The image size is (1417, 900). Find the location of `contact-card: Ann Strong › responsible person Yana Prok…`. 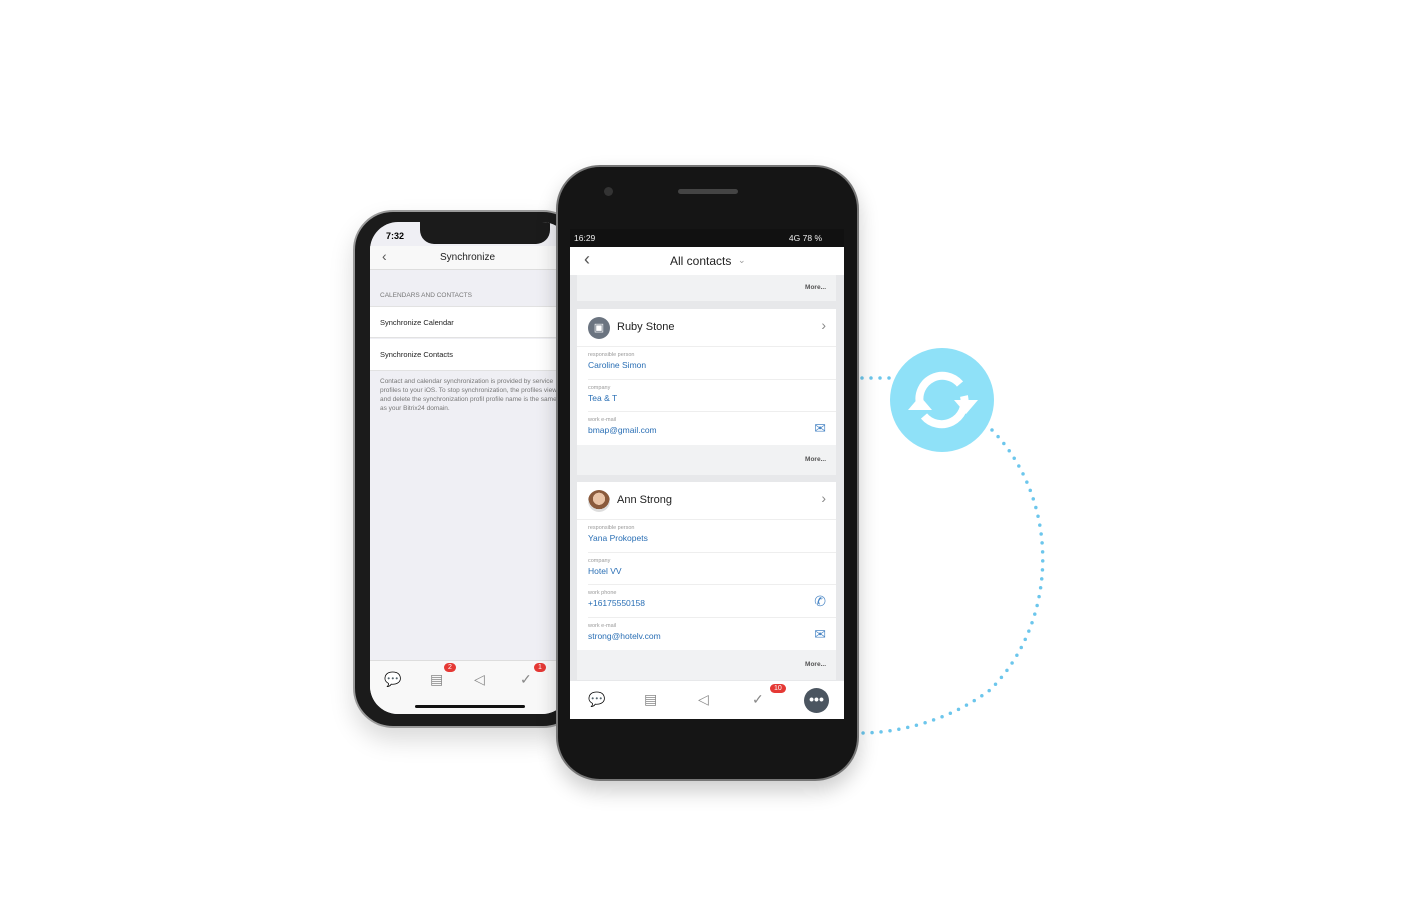

contact-card: Ann Strong › responsible person Yana Prok… is located at coordinates (706, 581).